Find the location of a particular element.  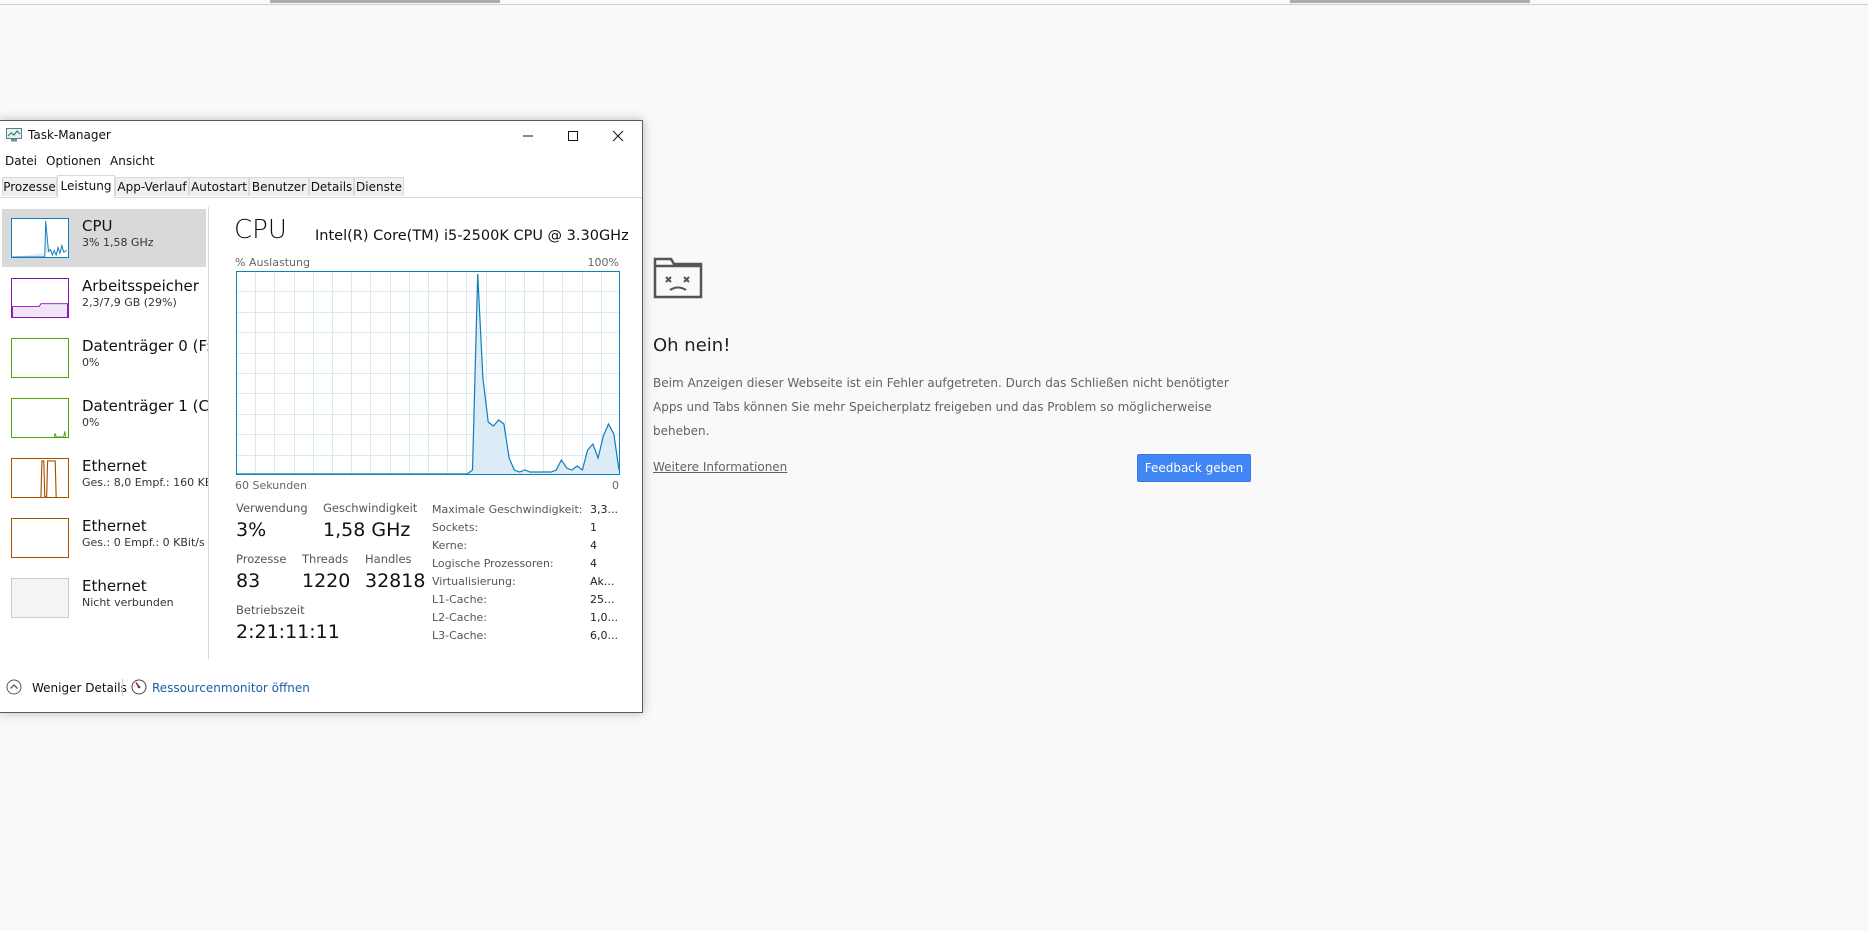

sidebar-item-ethernet-2: Ethernet Ges.: 0 Empf.: 0 KBit/s is located at coordinates (104, 538).